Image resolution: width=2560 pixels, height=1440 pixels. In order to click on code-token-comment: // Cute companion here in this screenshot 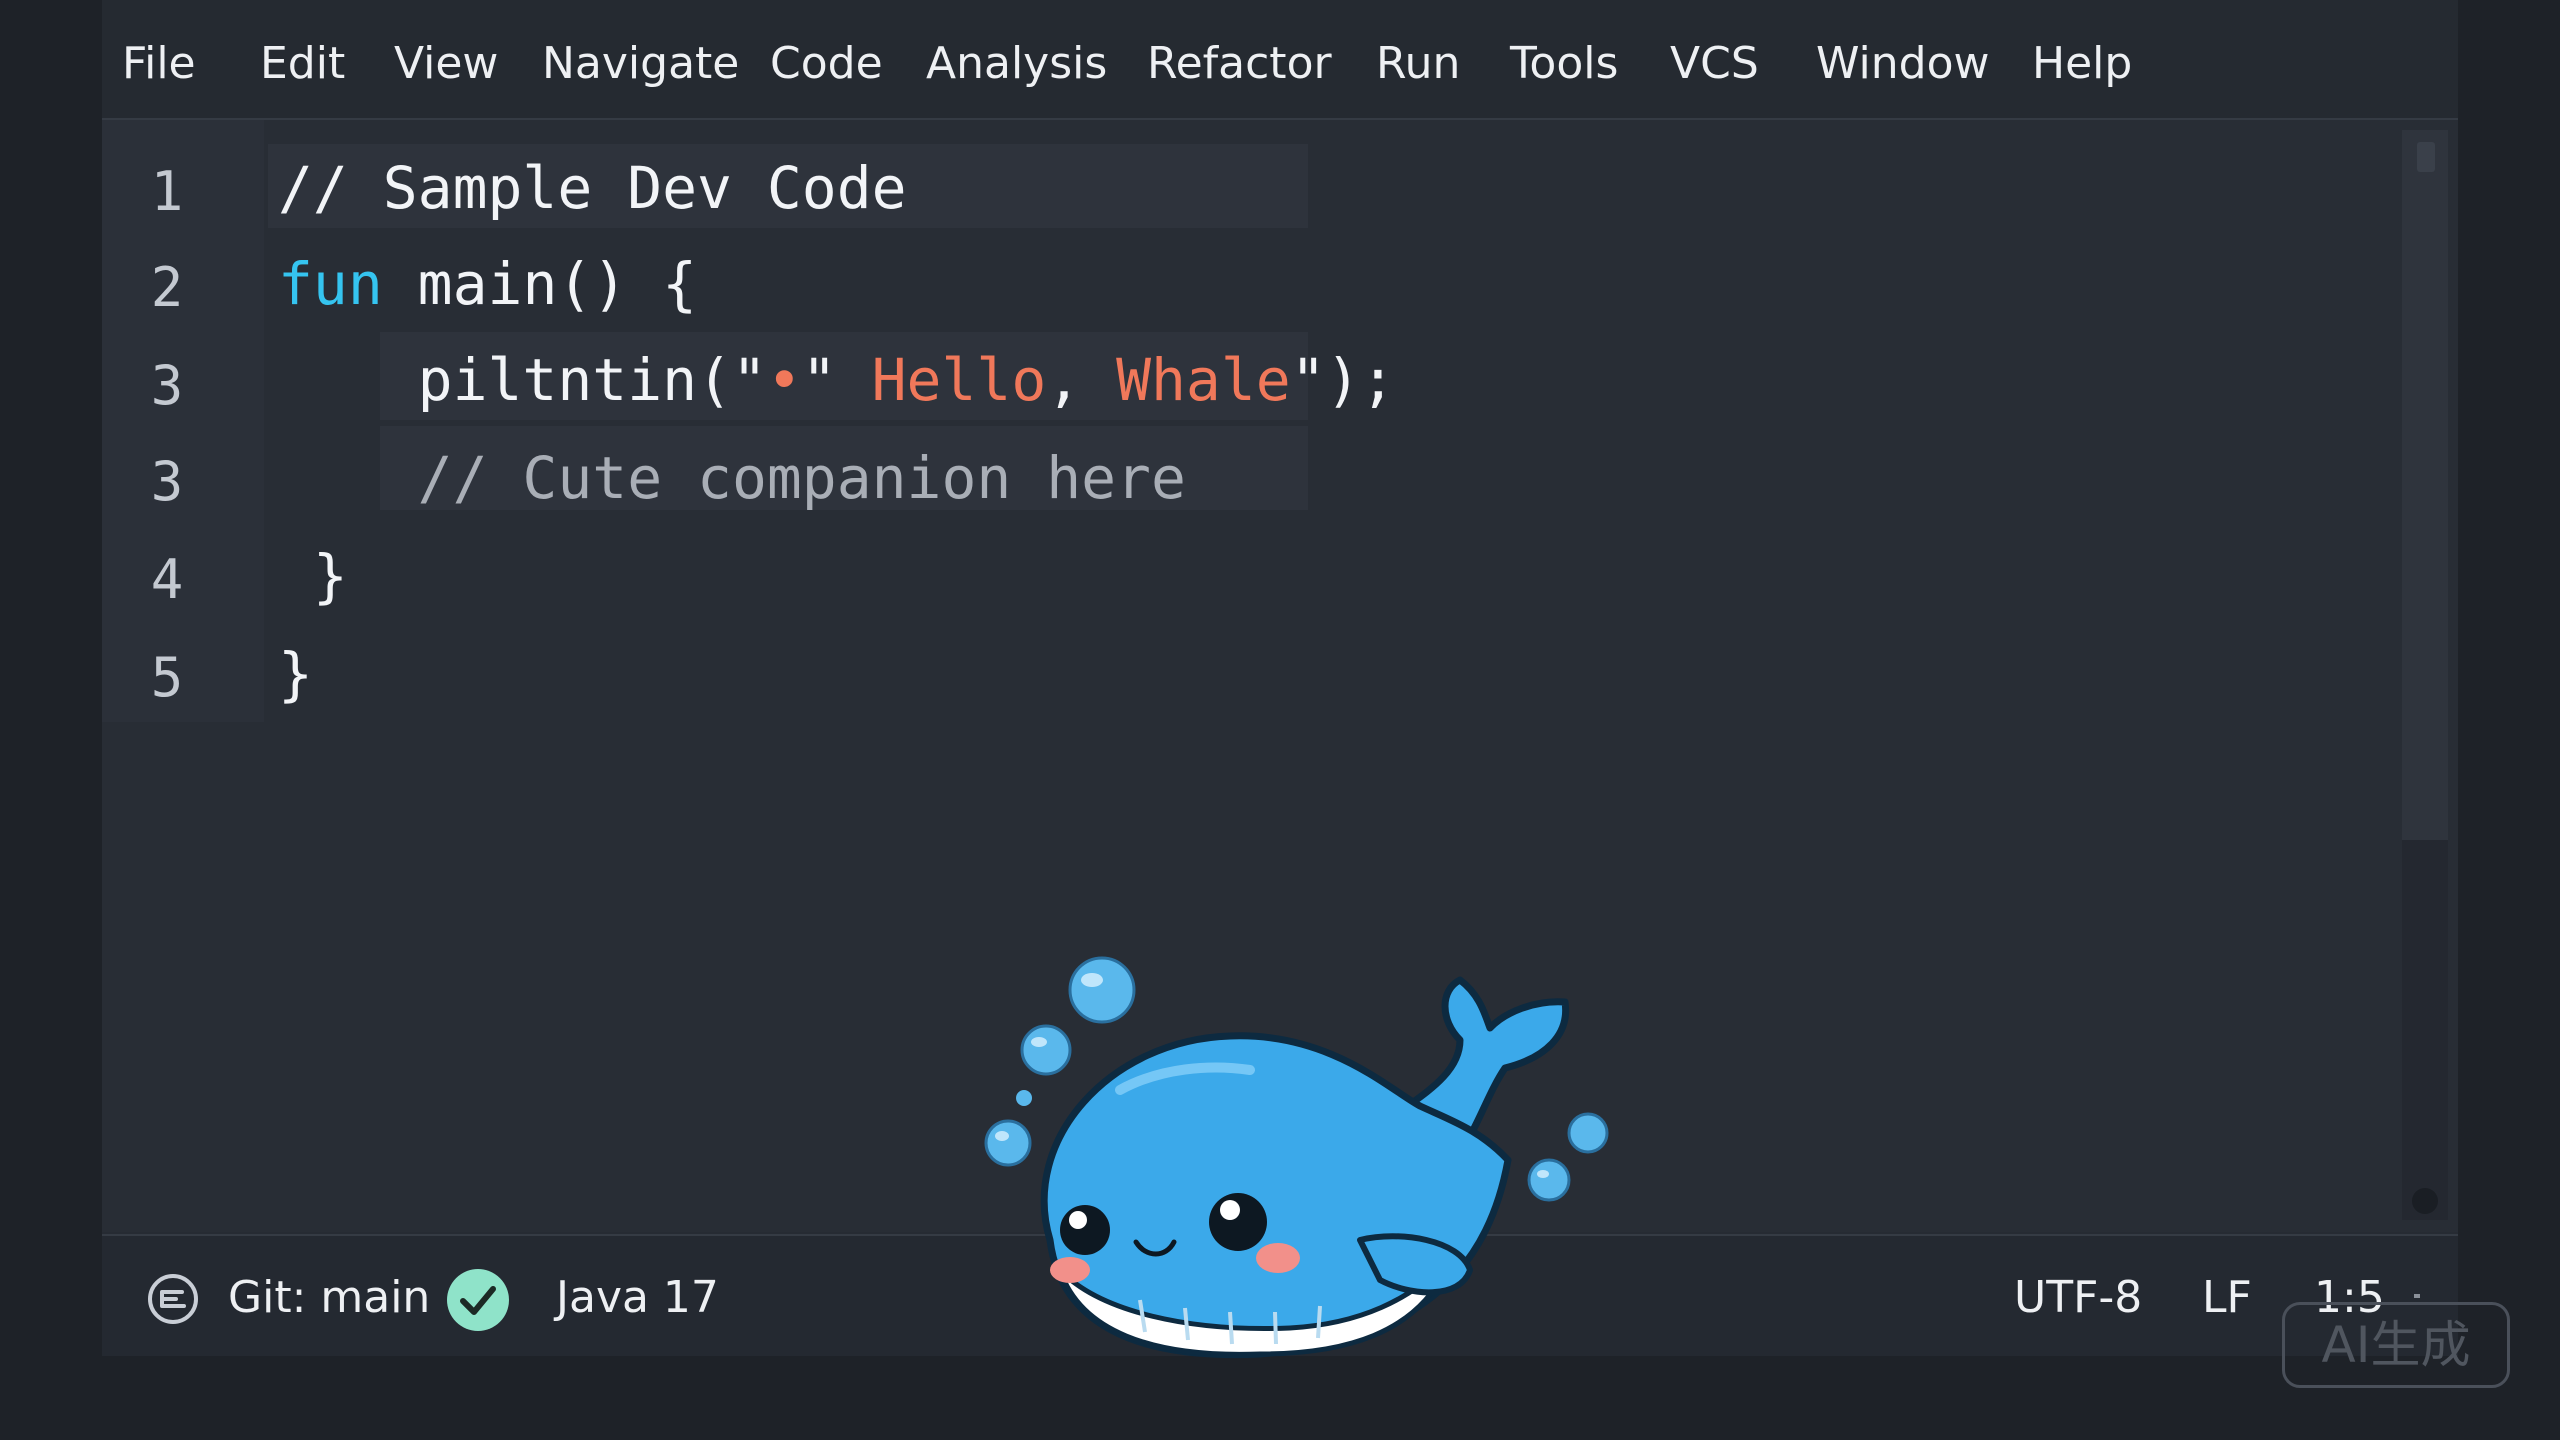, I will do `click(732, 478)`.